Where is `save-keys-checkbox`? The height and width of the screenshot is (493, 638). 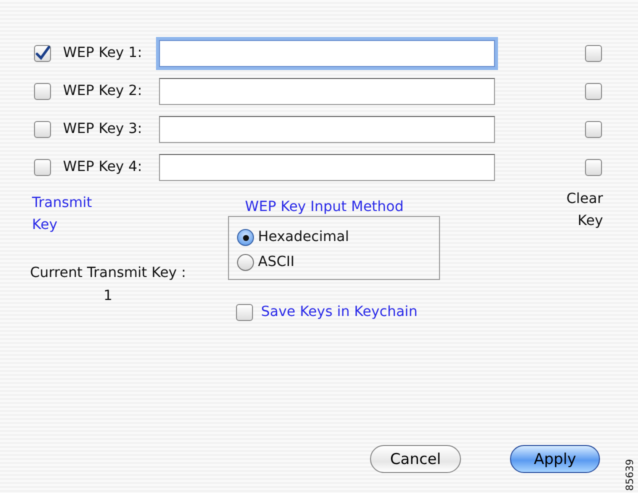
save-keys-checkbox is located at coordinates (244, 312).